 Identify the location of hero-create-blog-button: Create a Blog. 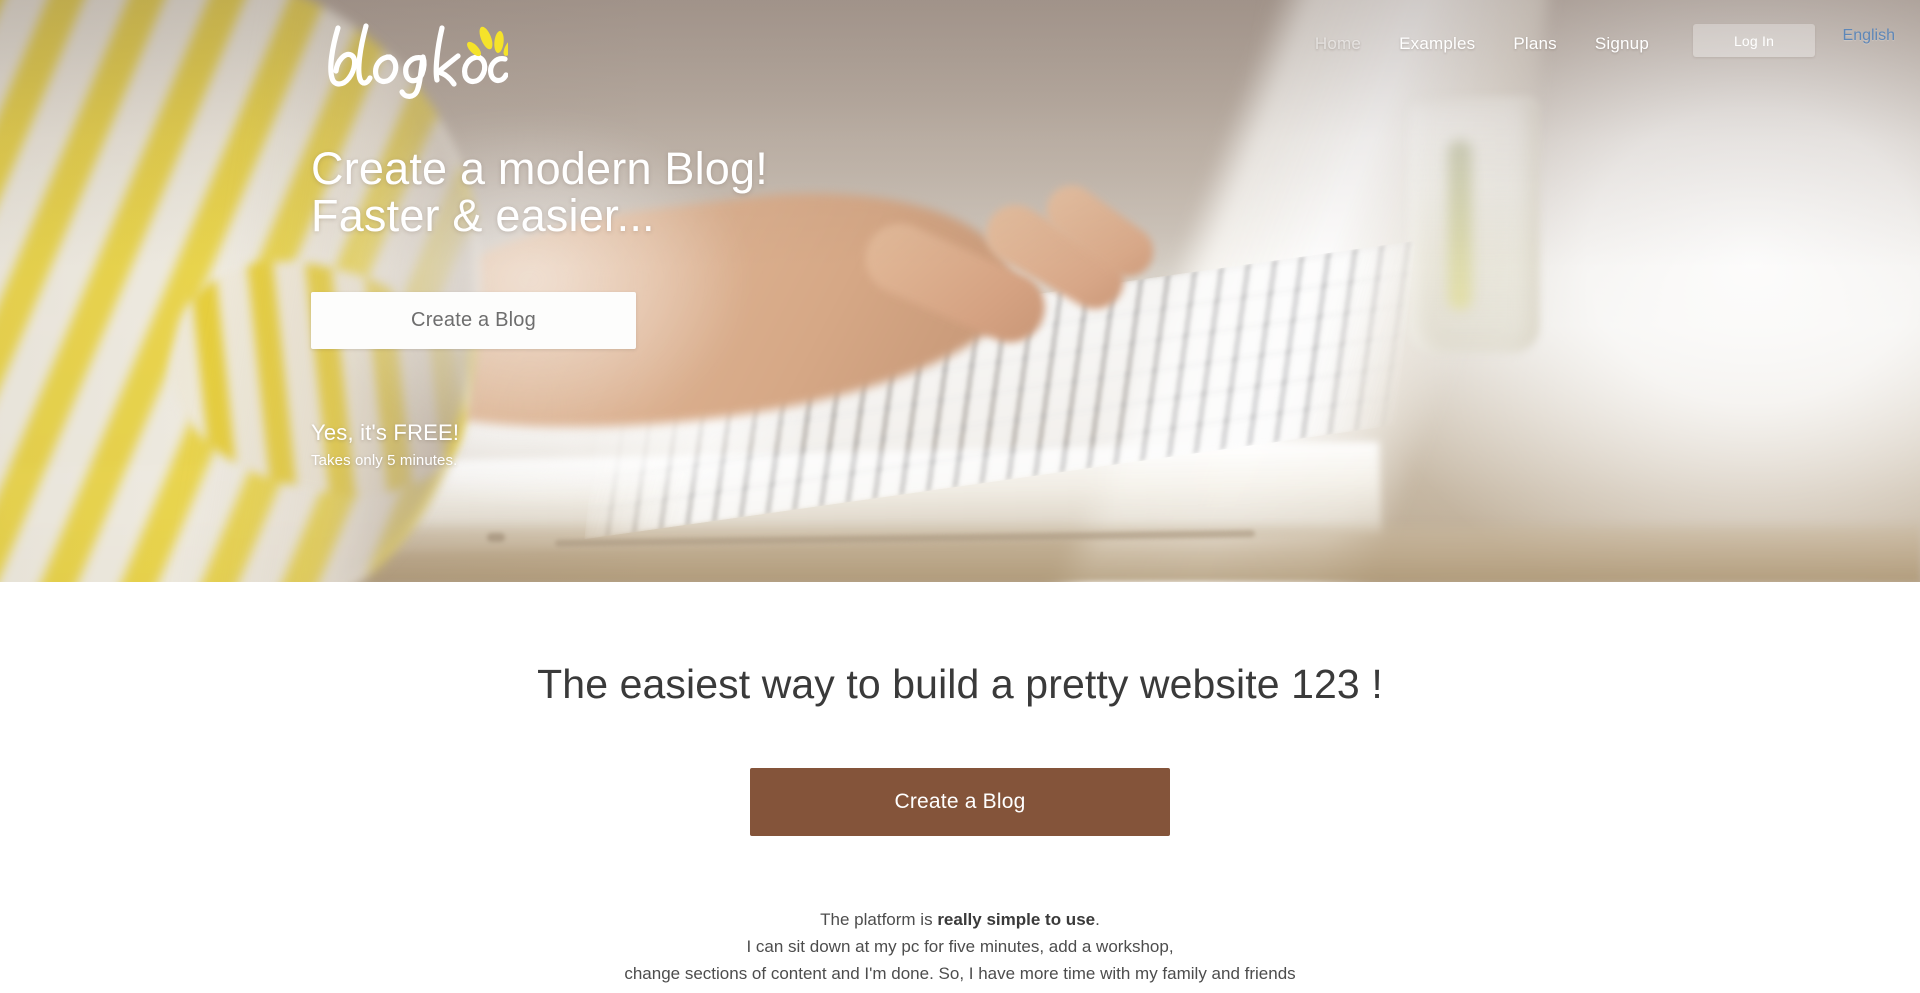
(473, 320).